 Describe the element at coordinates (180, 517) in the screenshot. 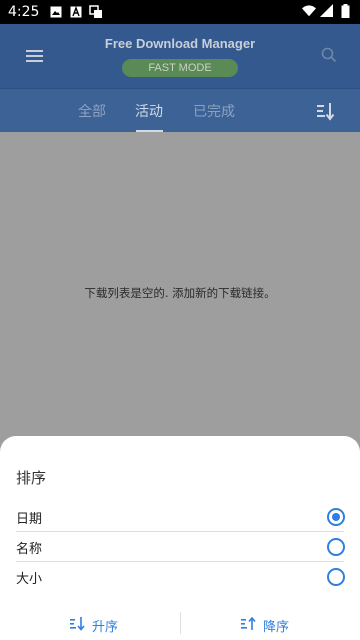

I see `sort-option-date: 日期` at that location.